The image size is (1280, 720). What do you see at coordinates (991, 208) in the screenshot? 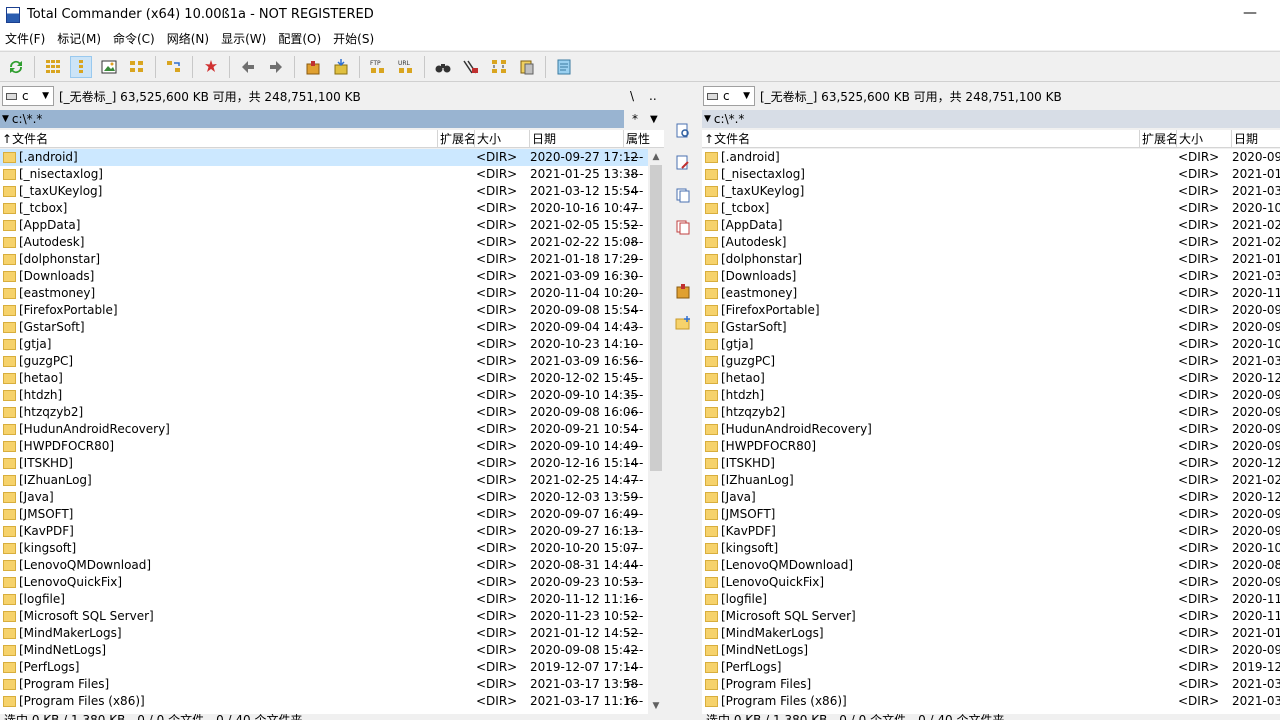
I see `file-row: [_tcbox] <DIR> 2020-10-1` at bounding box center [991, 208].